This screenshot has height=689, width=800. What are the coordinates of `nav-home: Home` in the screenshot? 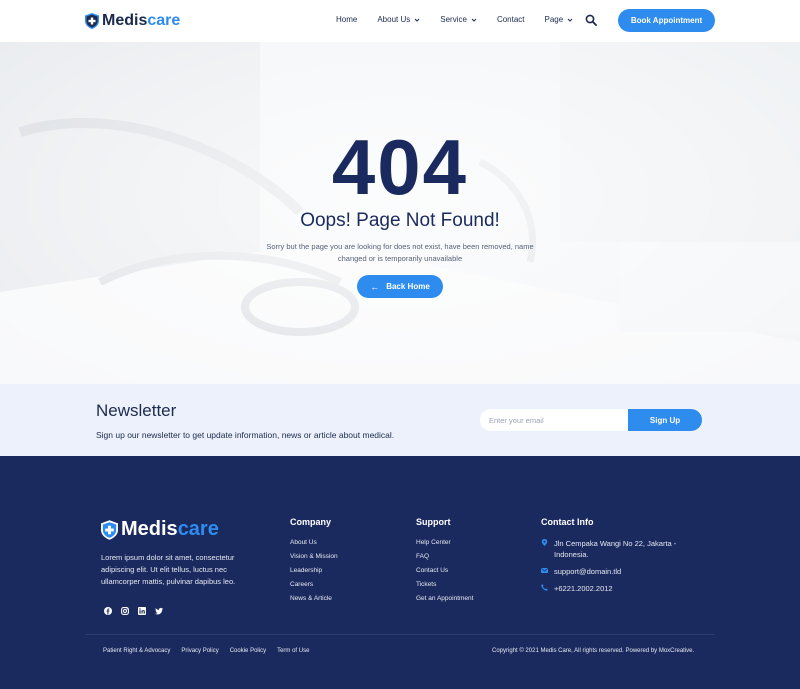 It's located at (346, 19).